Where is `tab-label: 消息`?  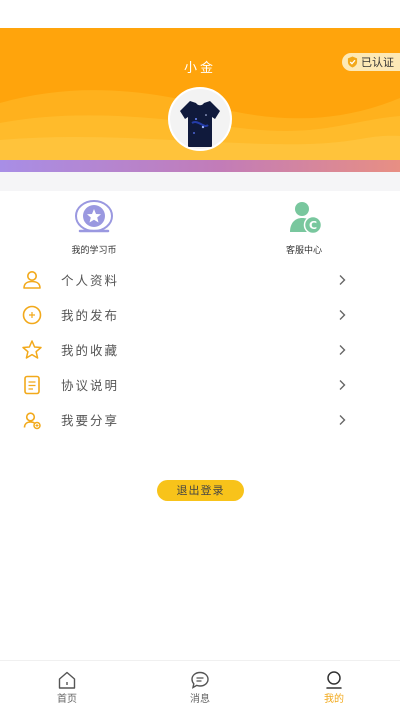 tab-label: 消息 is located at coordinates (200, 699).